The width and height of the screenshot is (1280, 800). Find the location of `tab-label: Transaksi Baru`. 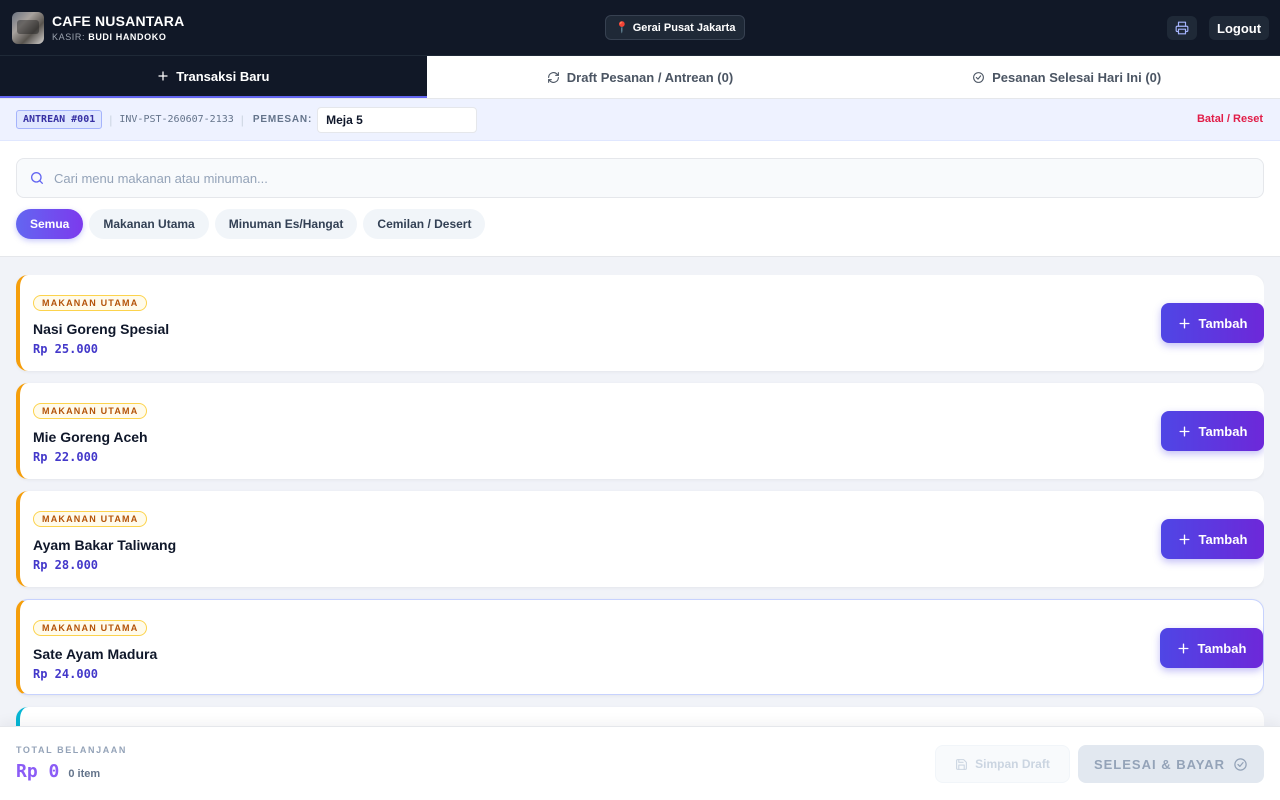

tab-label: Transaksi Baru is located at coordinates (223, 76).